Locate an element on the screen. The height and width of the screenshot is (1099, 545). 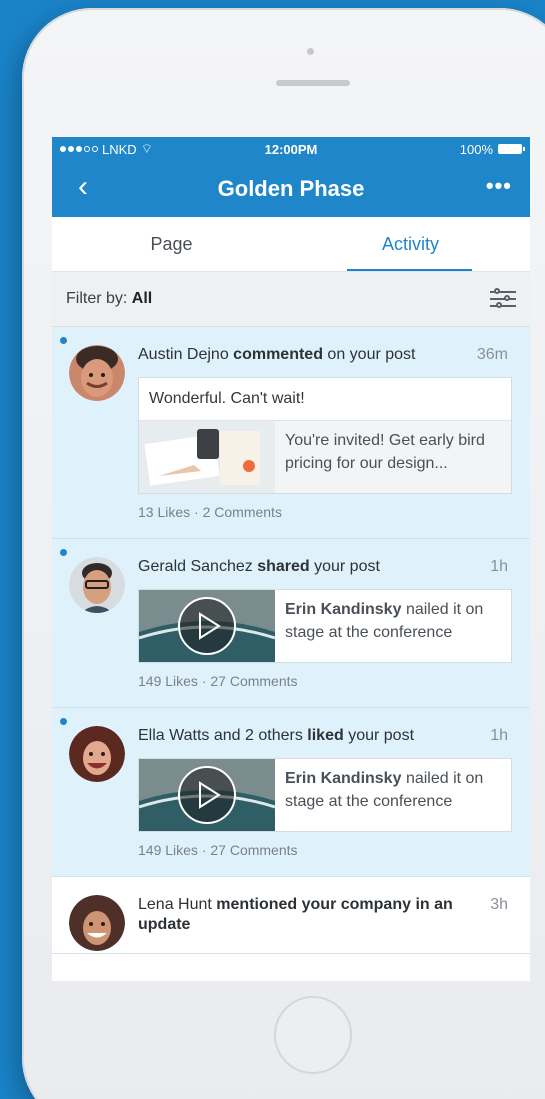
action-text: commented is located at coordinates (278, 354).